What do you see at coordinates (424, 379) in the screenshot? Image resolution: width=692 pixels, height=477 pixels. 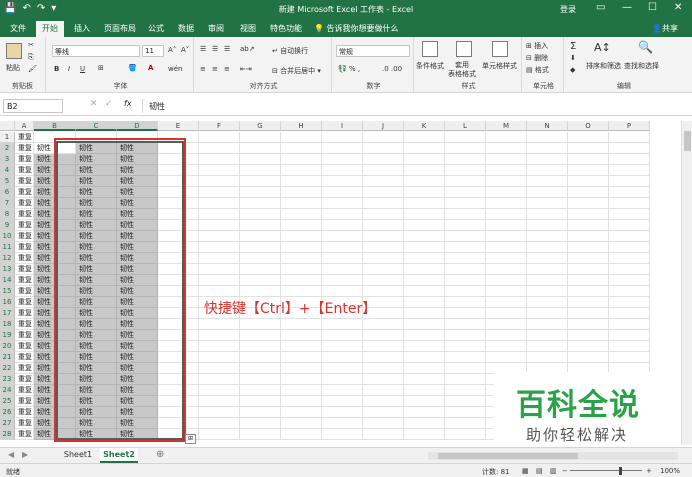 I see `cell-k23` at bounding box center [424, 379].